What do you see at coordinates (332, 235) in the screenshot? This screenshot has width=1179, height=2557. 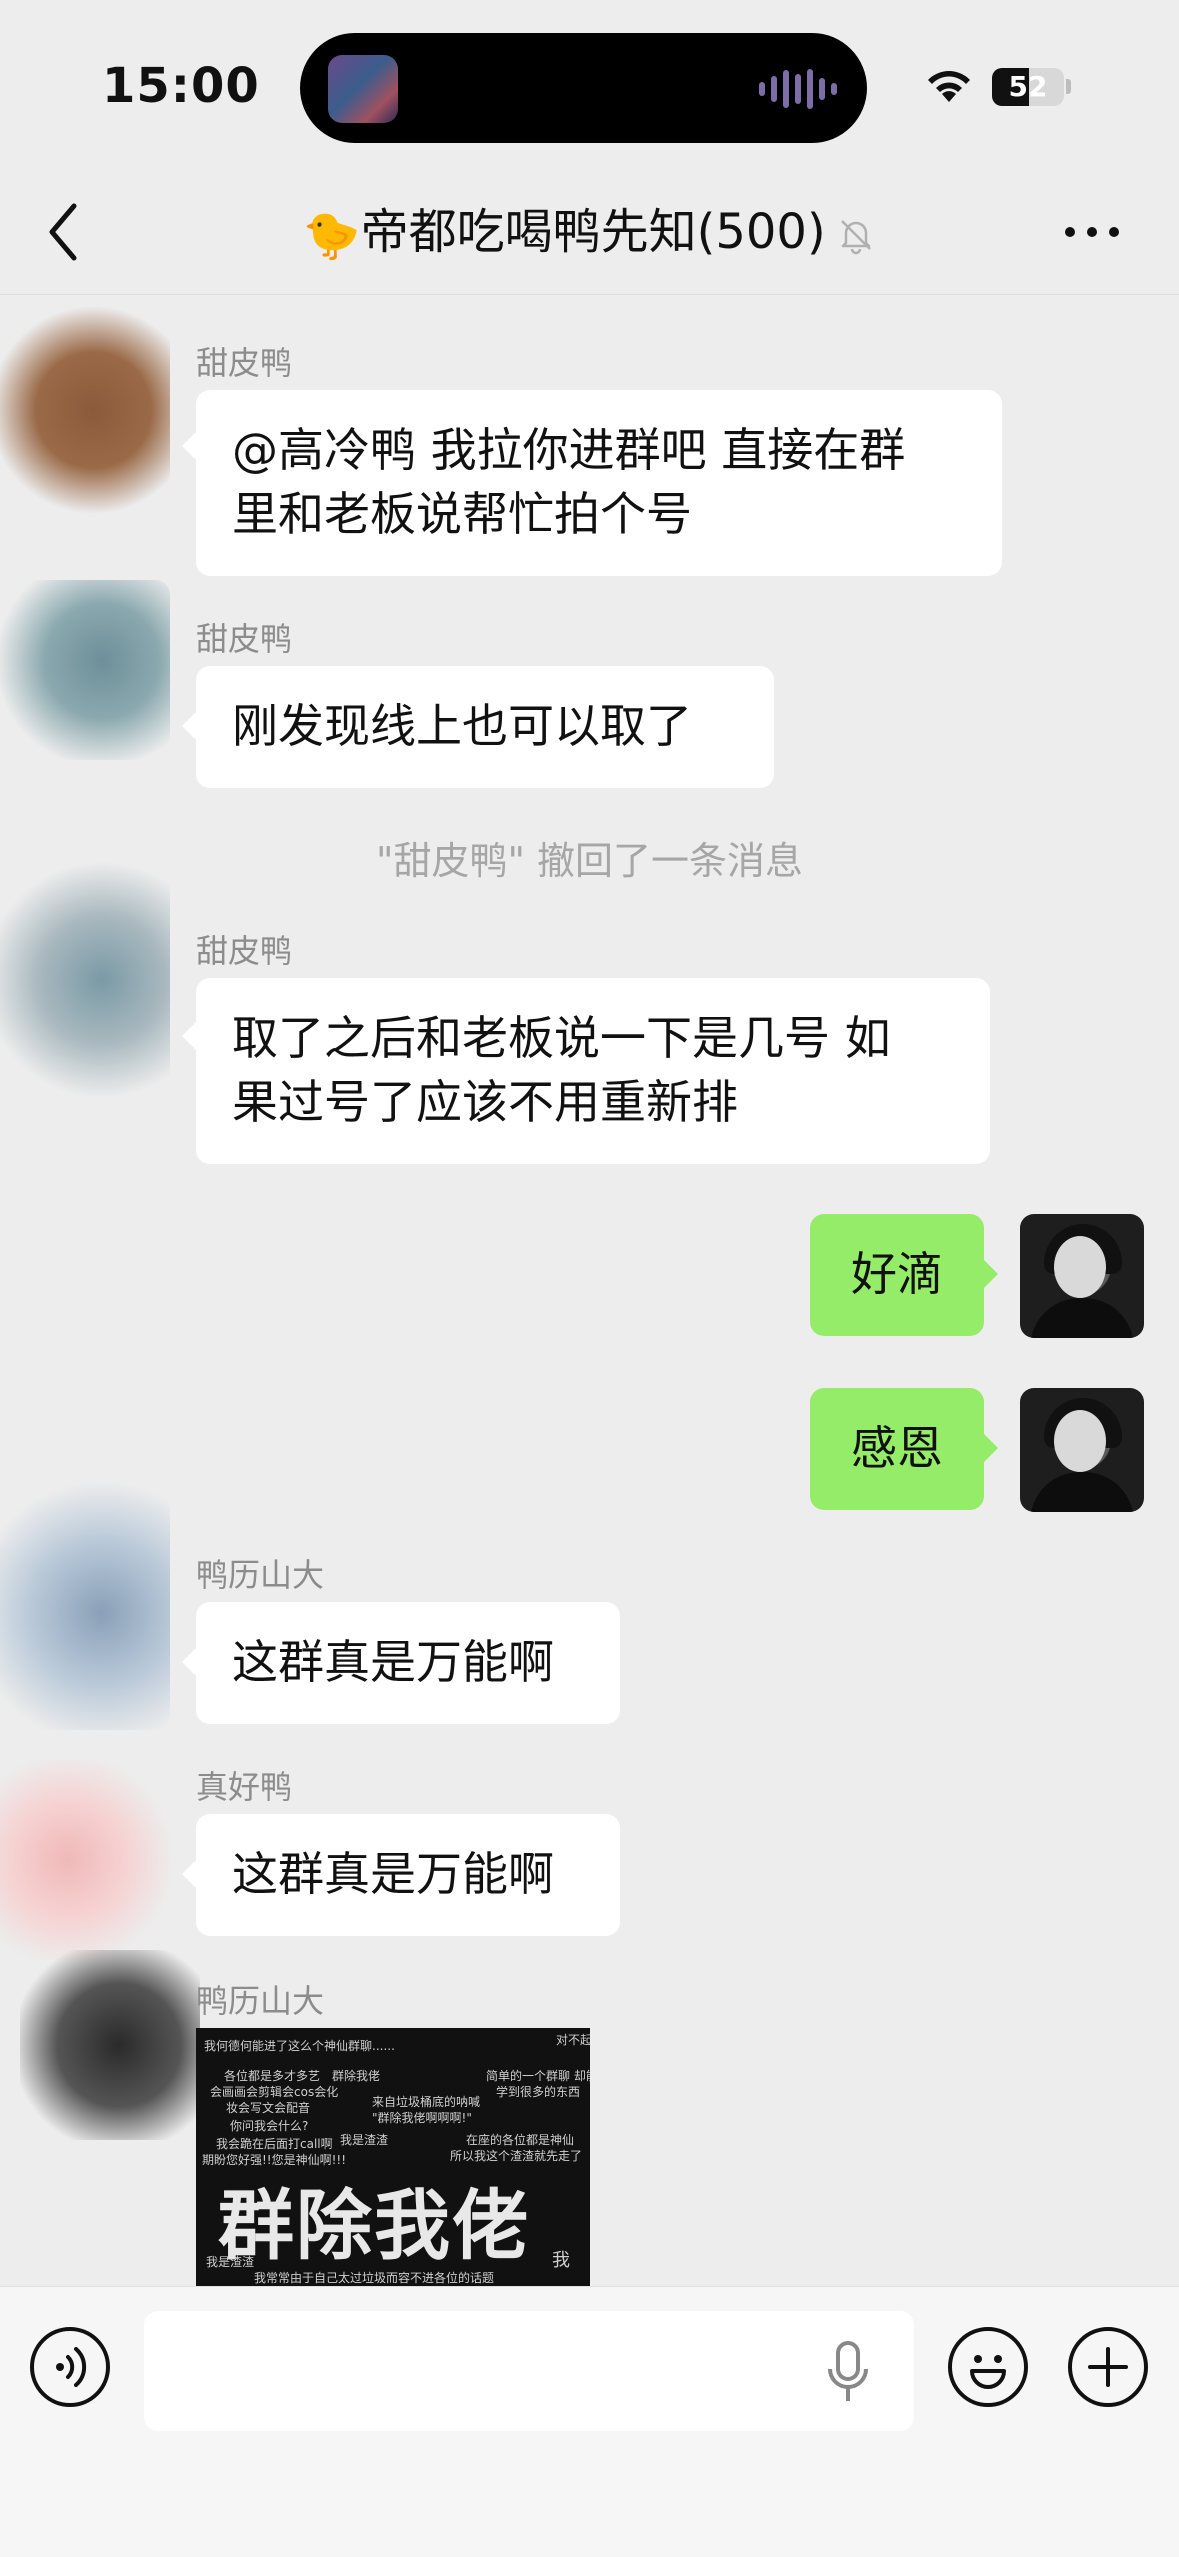 I see `duck-emoji-icon: 🐤` at bounding box center [332, 235].